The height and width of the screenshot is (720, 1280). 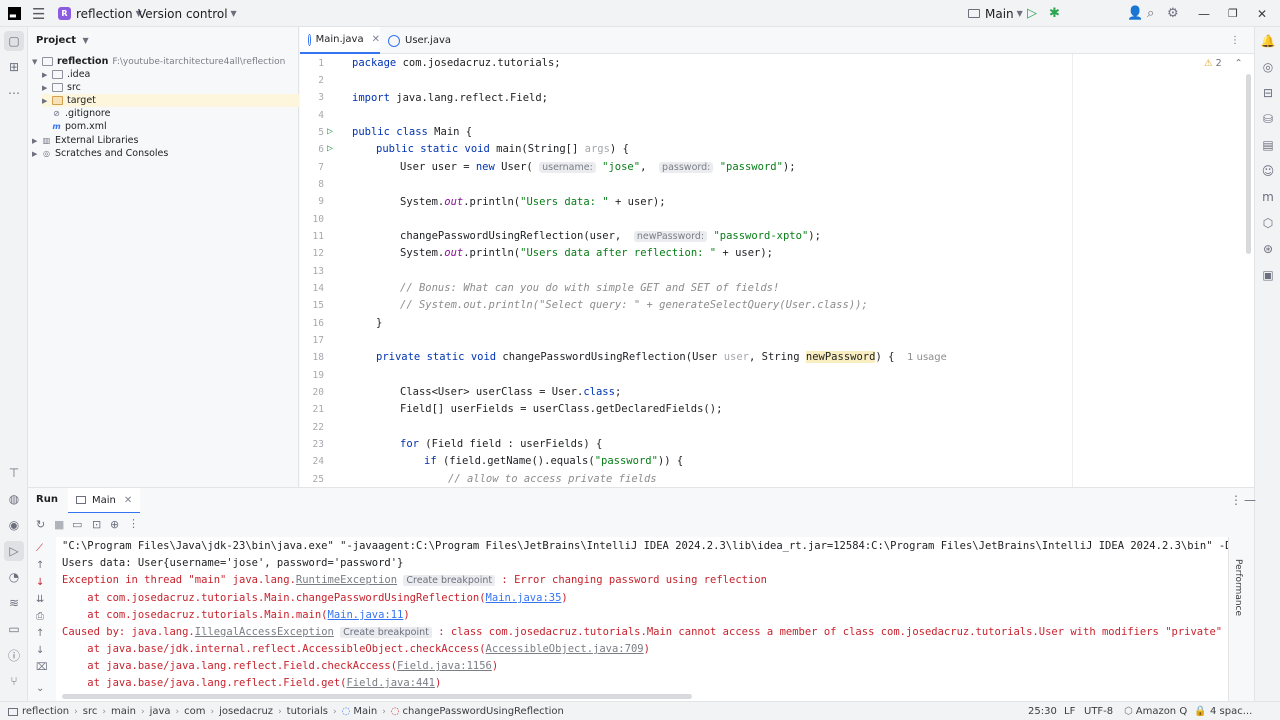 I want to click on stacktrace-icon: ⟋, so click(x=39, y=548).